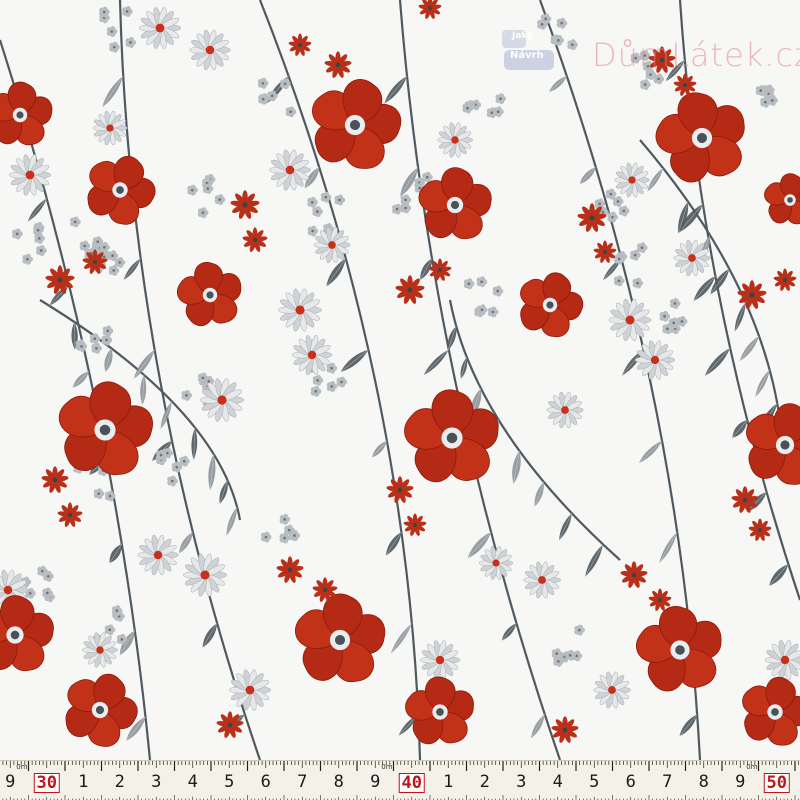  Describe the element at coordinates (696, 55) in the screenshot. I see `watermark-domain: DůmLátek.cz` at that location.